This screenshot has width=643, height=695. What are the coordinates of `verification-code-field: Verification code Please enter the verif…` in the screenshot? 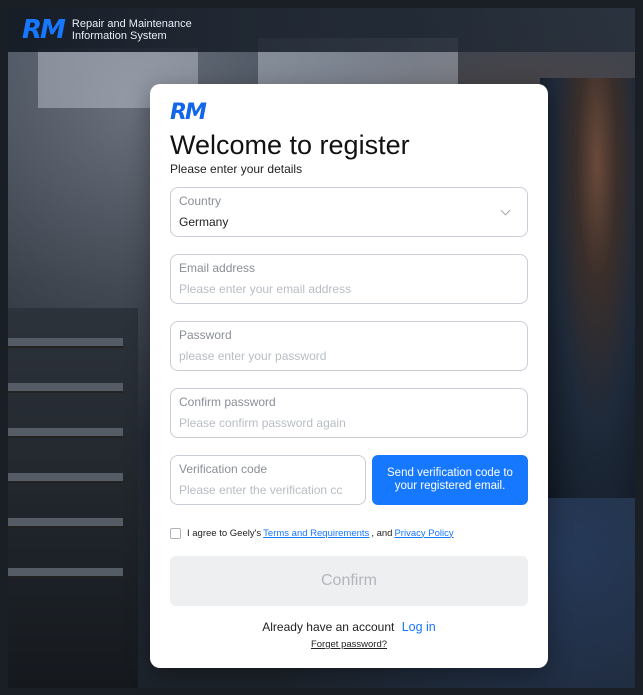 It's located at (268, 480).